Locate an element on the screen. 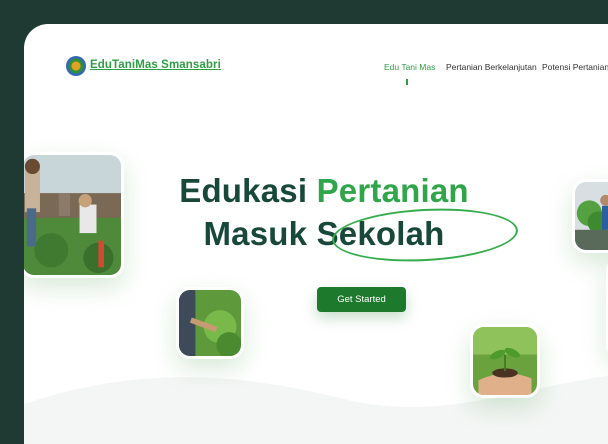 The height and width of the screenshot is (444, 608). hero-title-word-masuk: Masuk is located at coordinates (255, 233).